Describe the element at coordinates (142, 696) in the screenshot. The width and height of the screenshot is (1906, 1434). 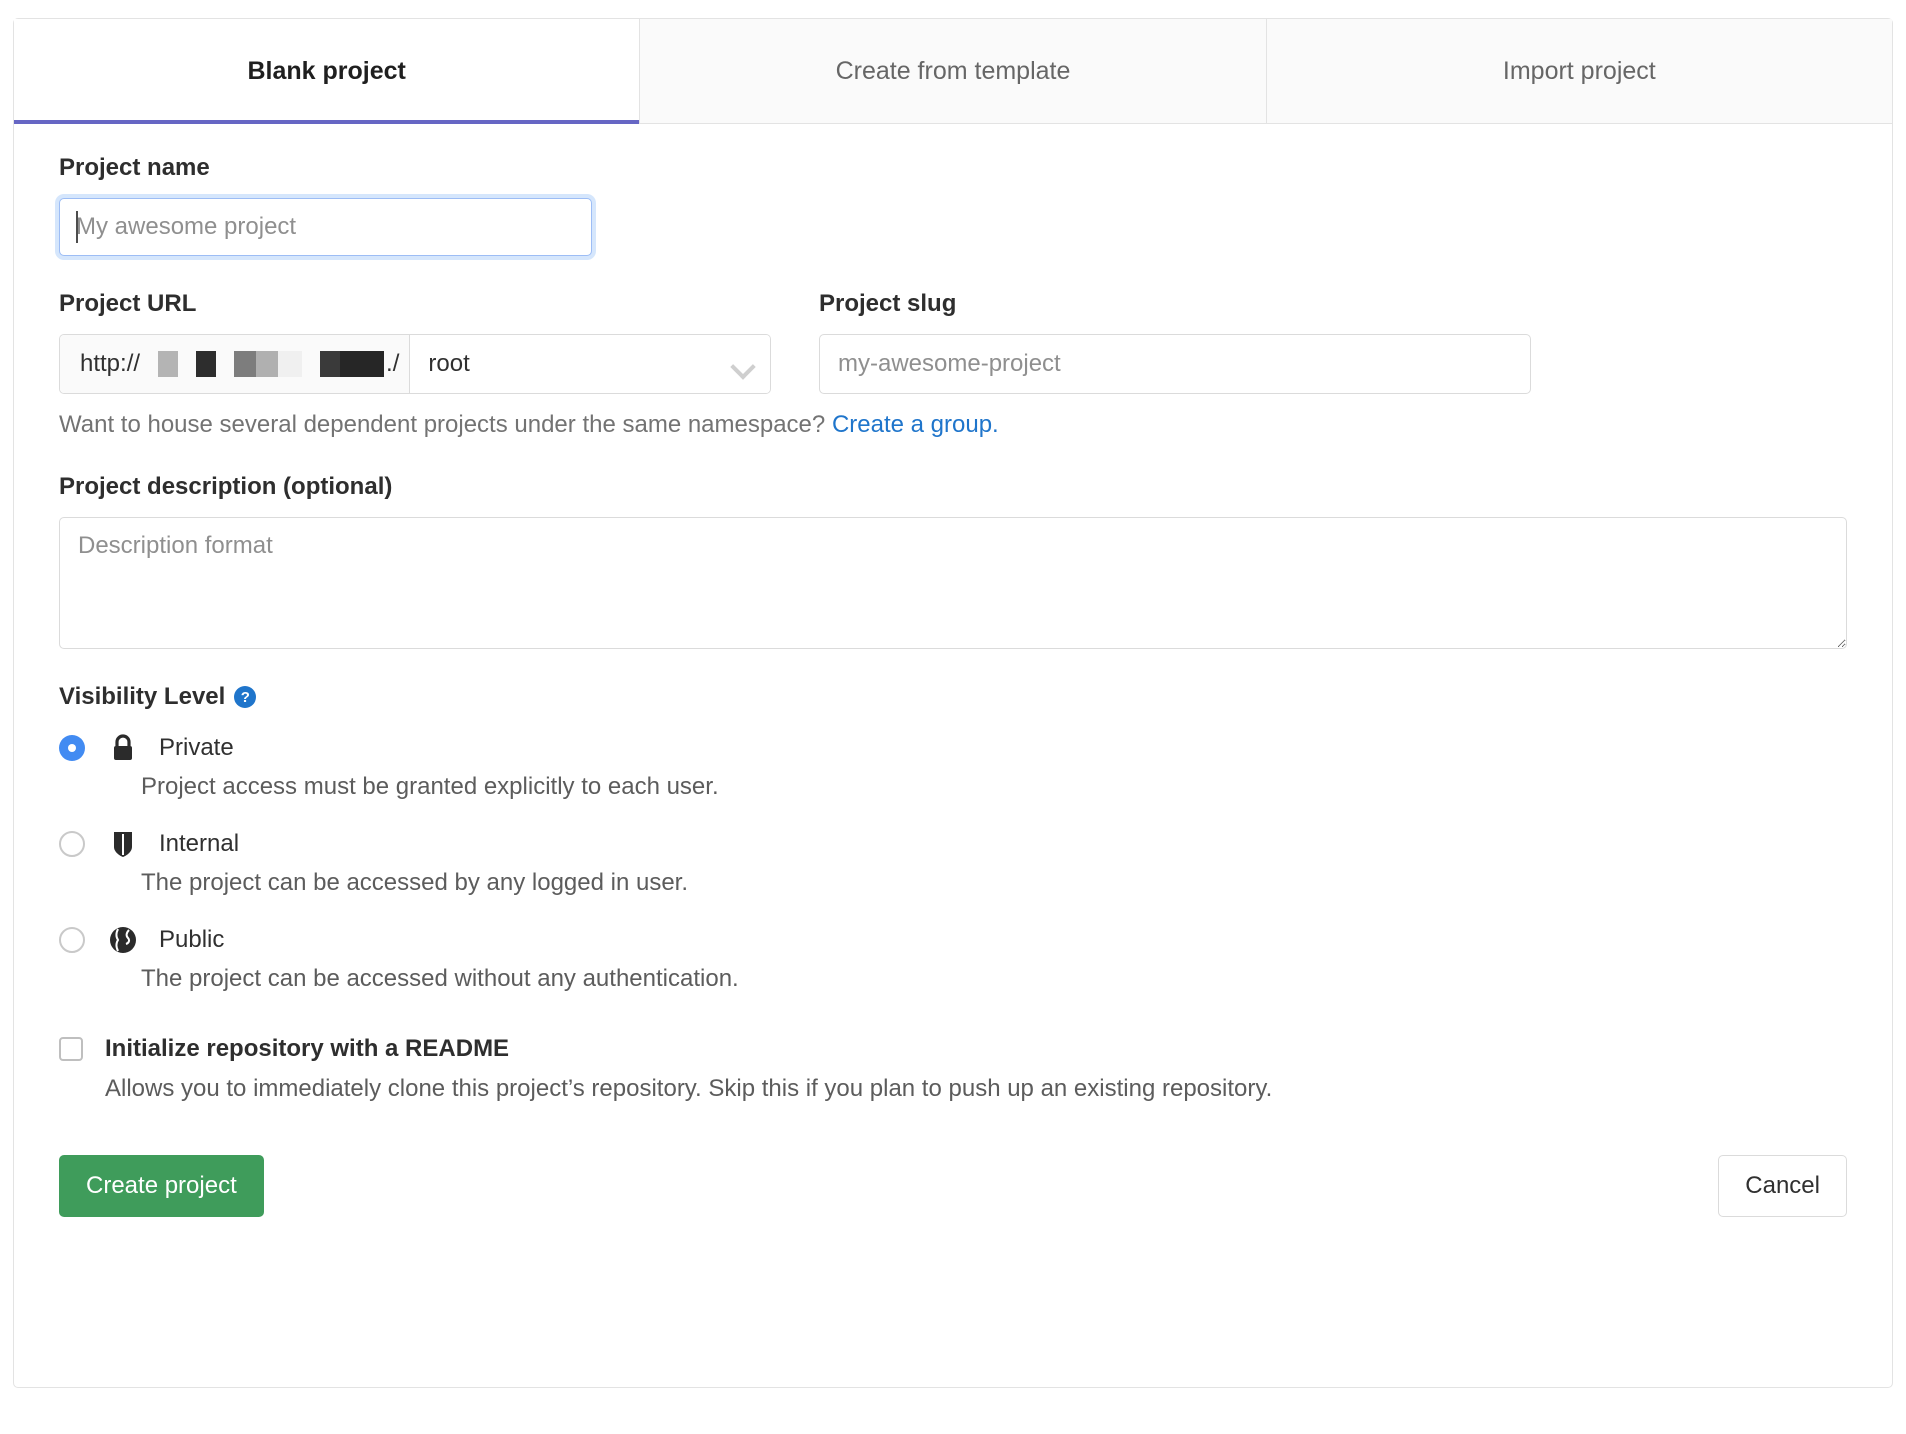
I see `visibility-level-label: Visibility Level` at that location.